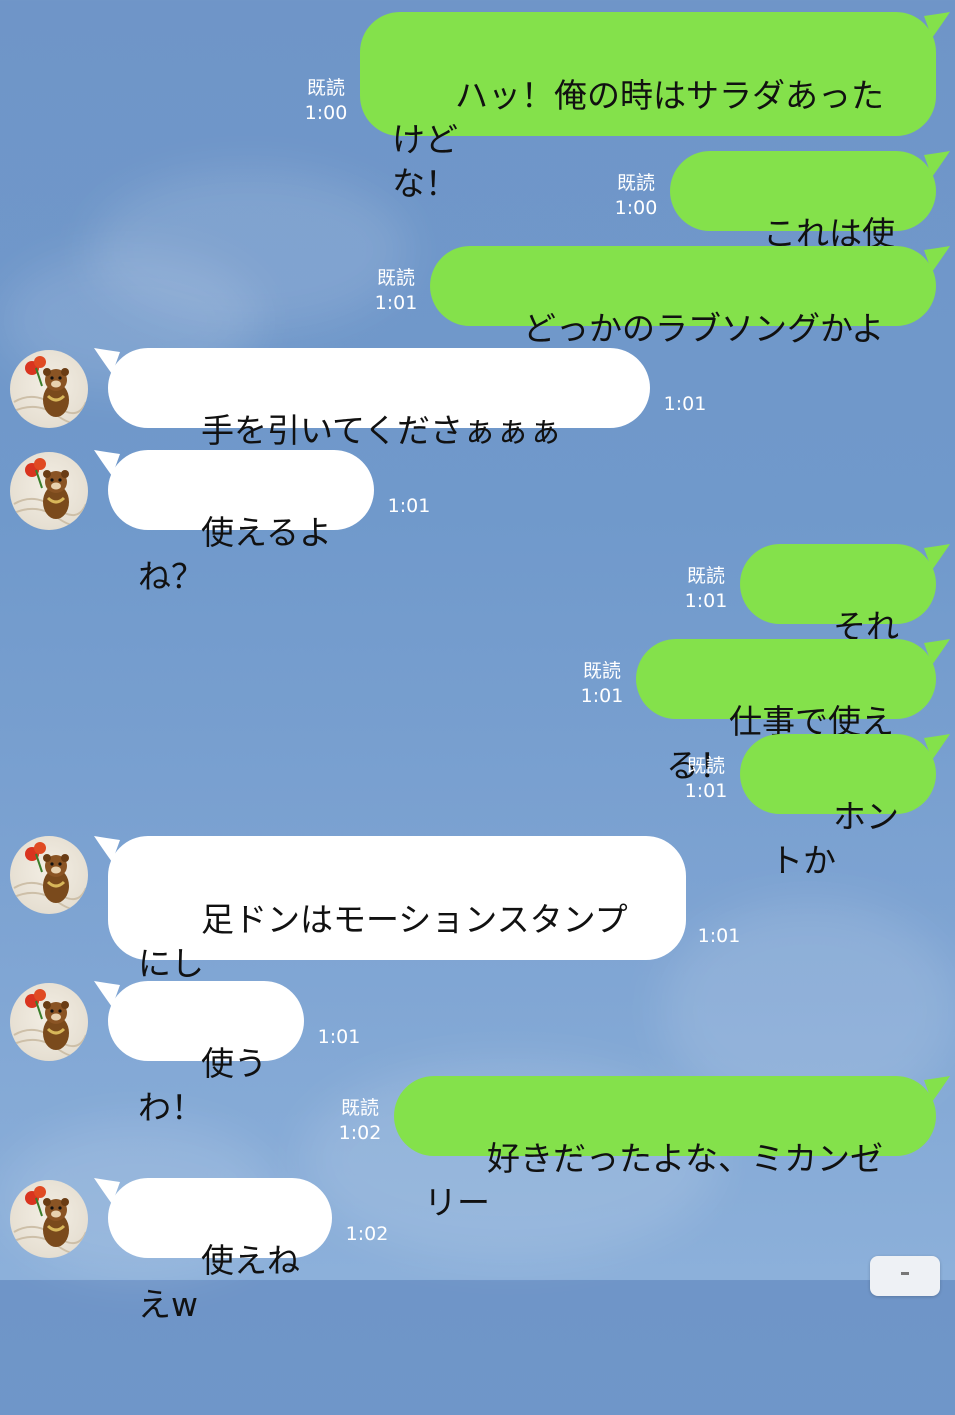 This screenshot has height=1415, width=955. I want to click on message-row: 既読 1:01 どっかのラブソングかよっ！, so click(477, 319).